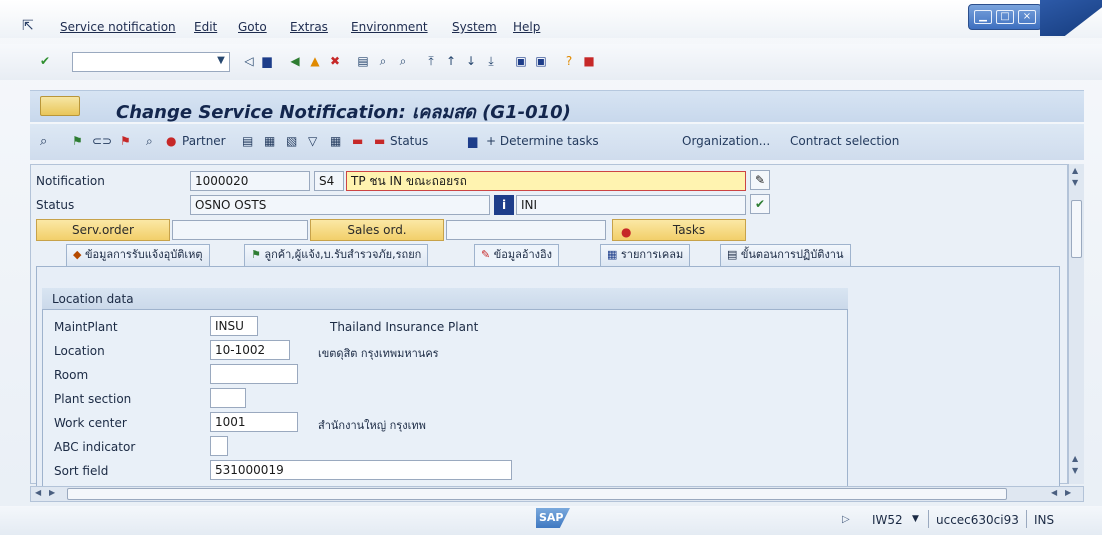 Image resolution: width=1102 pixels, height=535 pixels. I want to click on menu-edit: Edit, so click(205, 27).